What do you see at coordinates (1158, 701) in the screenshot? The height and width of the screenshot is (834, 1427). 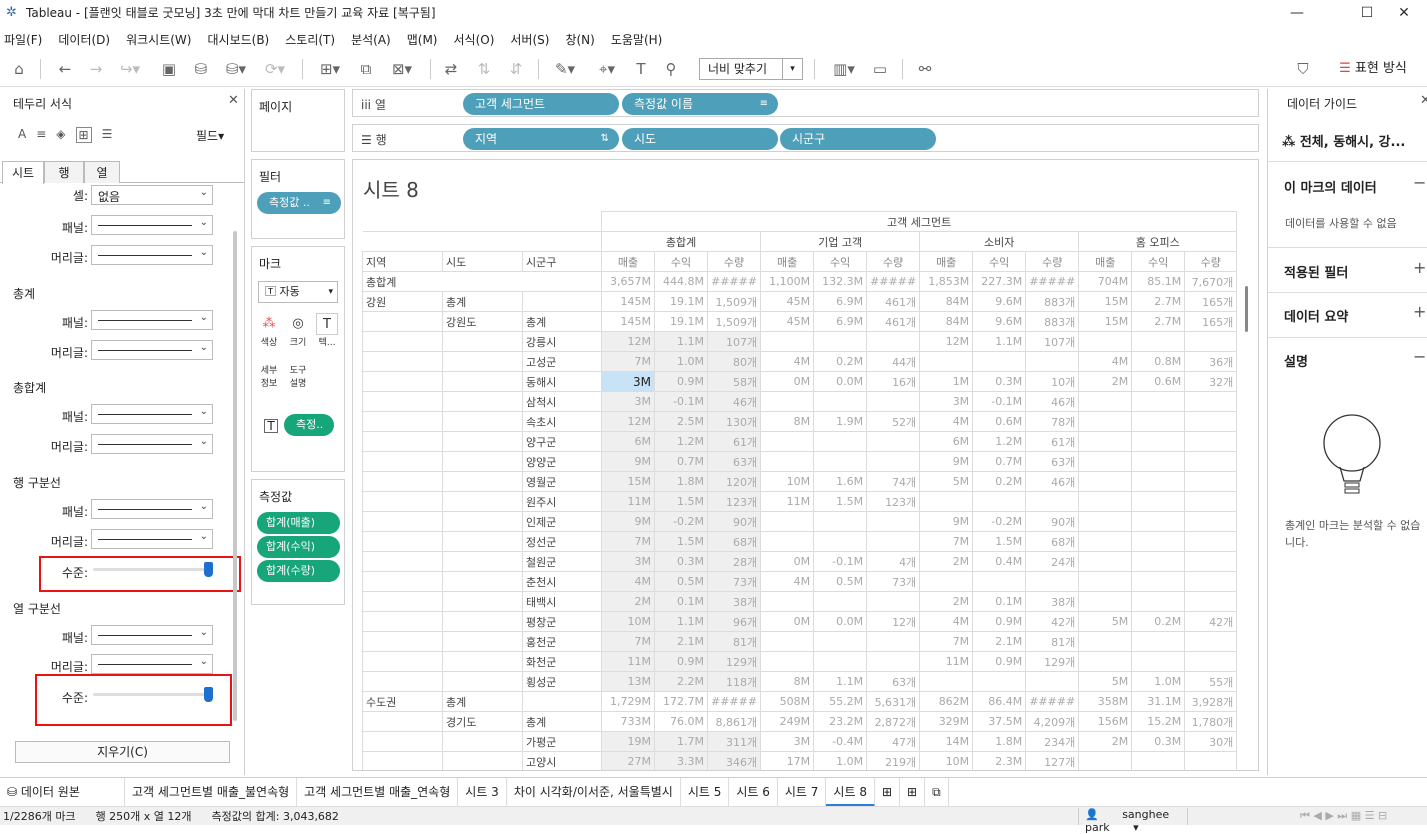 I see `value-cell: 31.1M` at bounding box center [1158, 701].